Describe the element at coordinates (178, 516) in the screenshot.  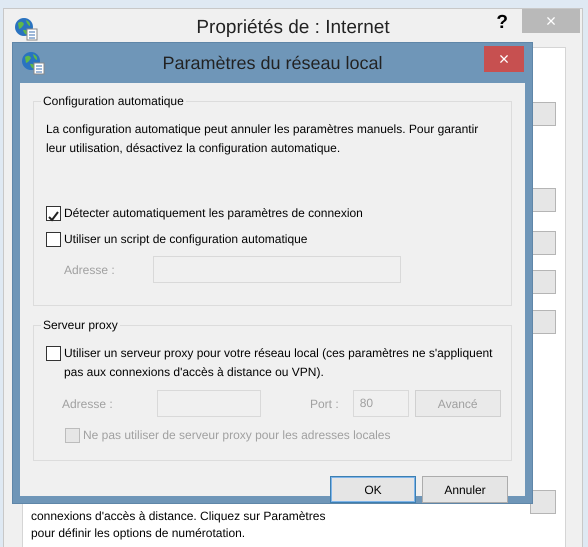
I see `panel-text: connexions d'accès à distance. Cliquez sur Paramètres` at that location.